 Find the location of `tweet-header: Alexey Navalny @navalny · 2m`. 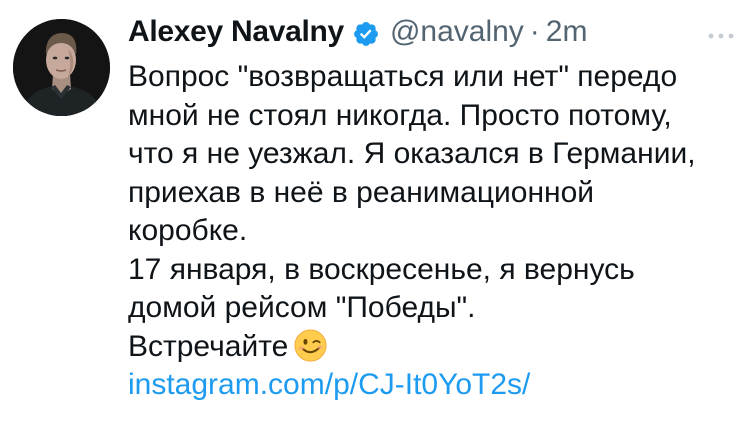

tweet-header: Alexey Navalny @navalny · 2m is located at coordinates (357, 32).